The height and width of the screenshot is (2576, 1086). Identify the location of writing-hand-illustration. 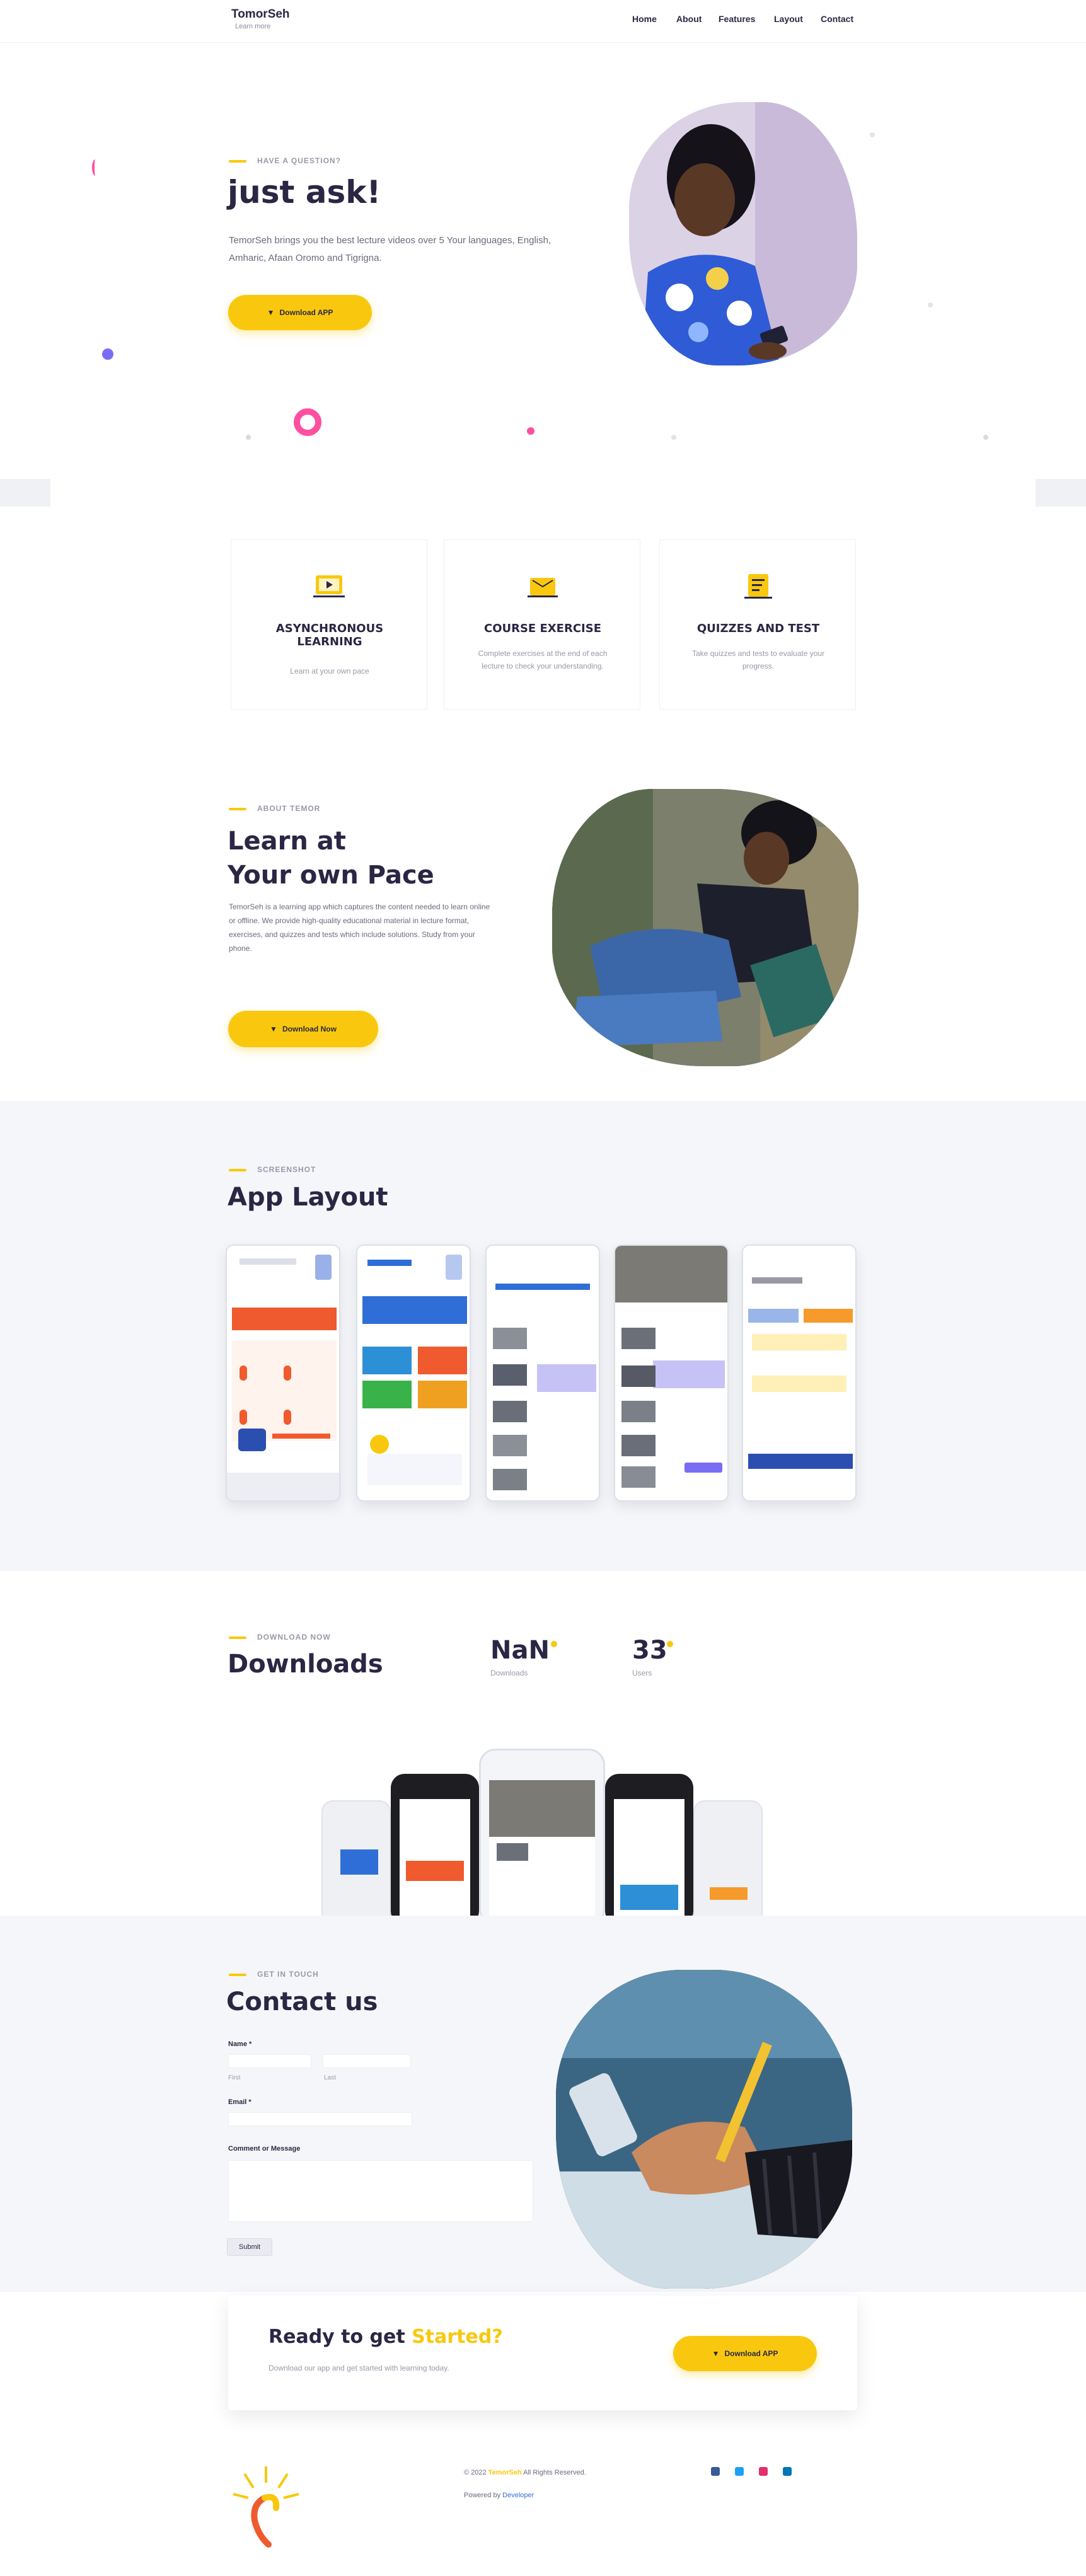
(704, 2129).